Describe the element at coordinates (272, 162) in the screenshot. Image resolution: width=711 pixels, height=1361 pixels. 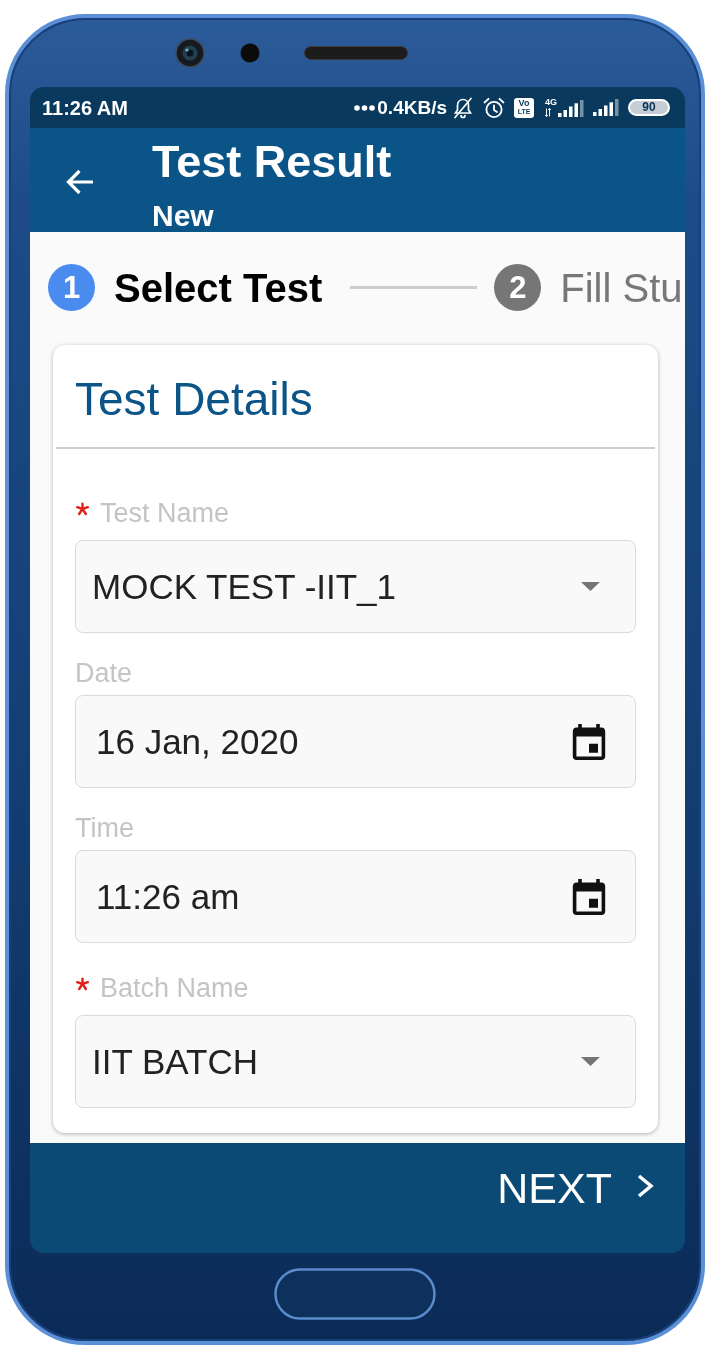
I see `page-title: Test Result` at that location.